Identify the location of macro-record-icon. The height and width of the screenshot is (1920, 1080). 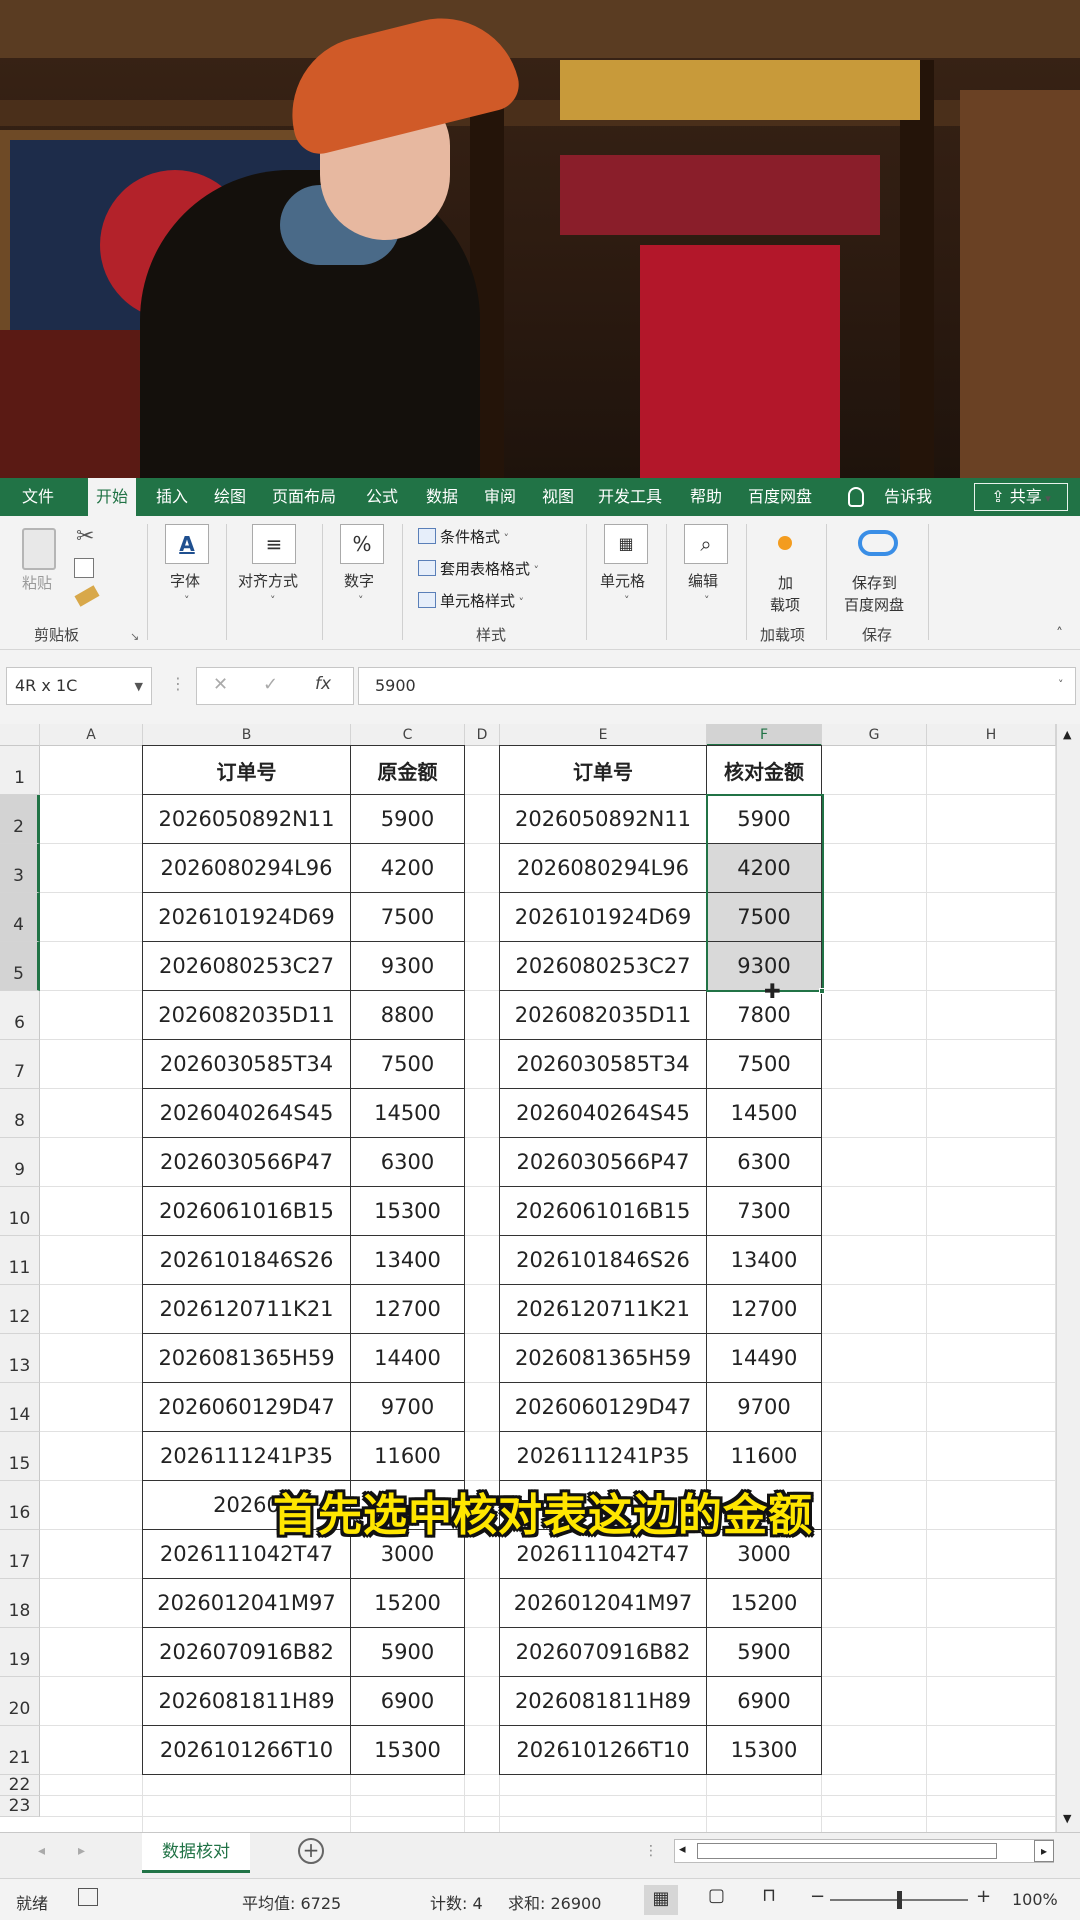
(88, 1897).